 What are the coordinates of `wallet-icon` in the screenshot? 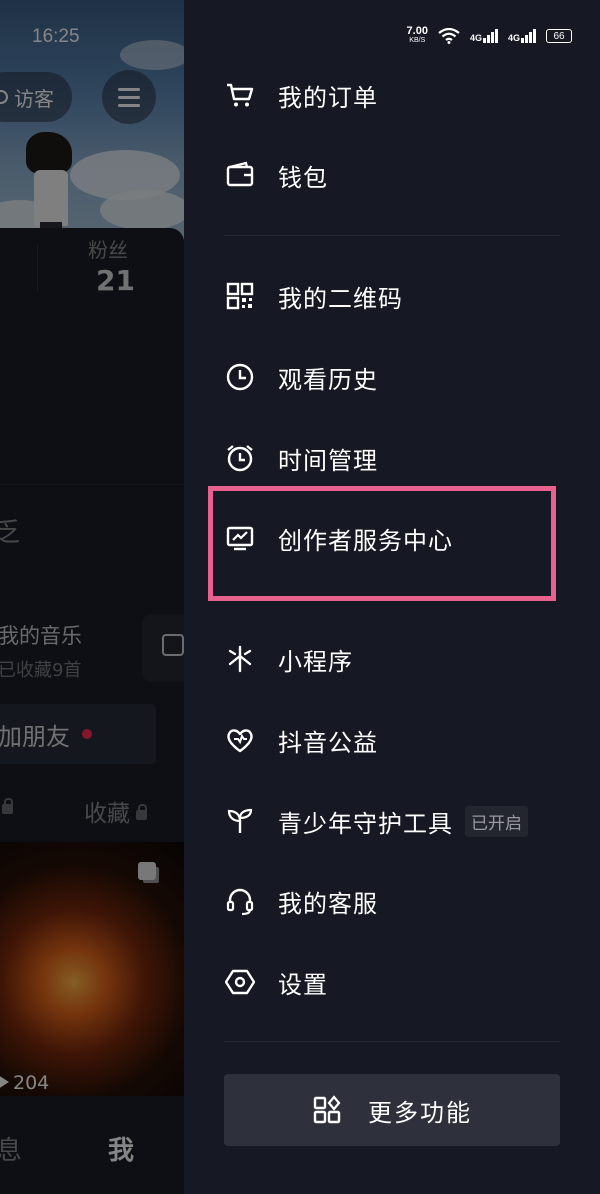 It's located at (240, 175).